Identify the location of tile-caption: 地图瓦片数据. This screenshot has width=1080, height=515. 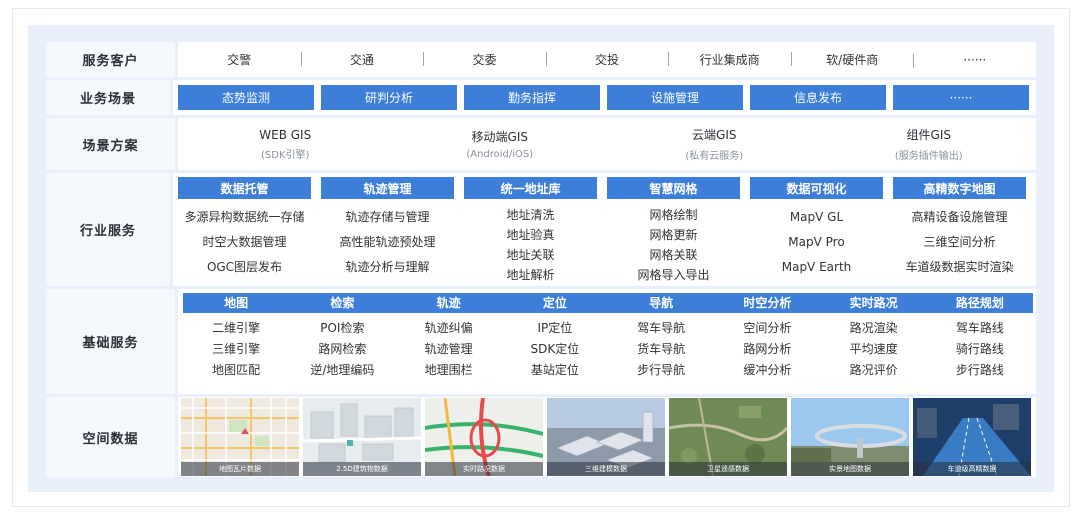
(240, 469).